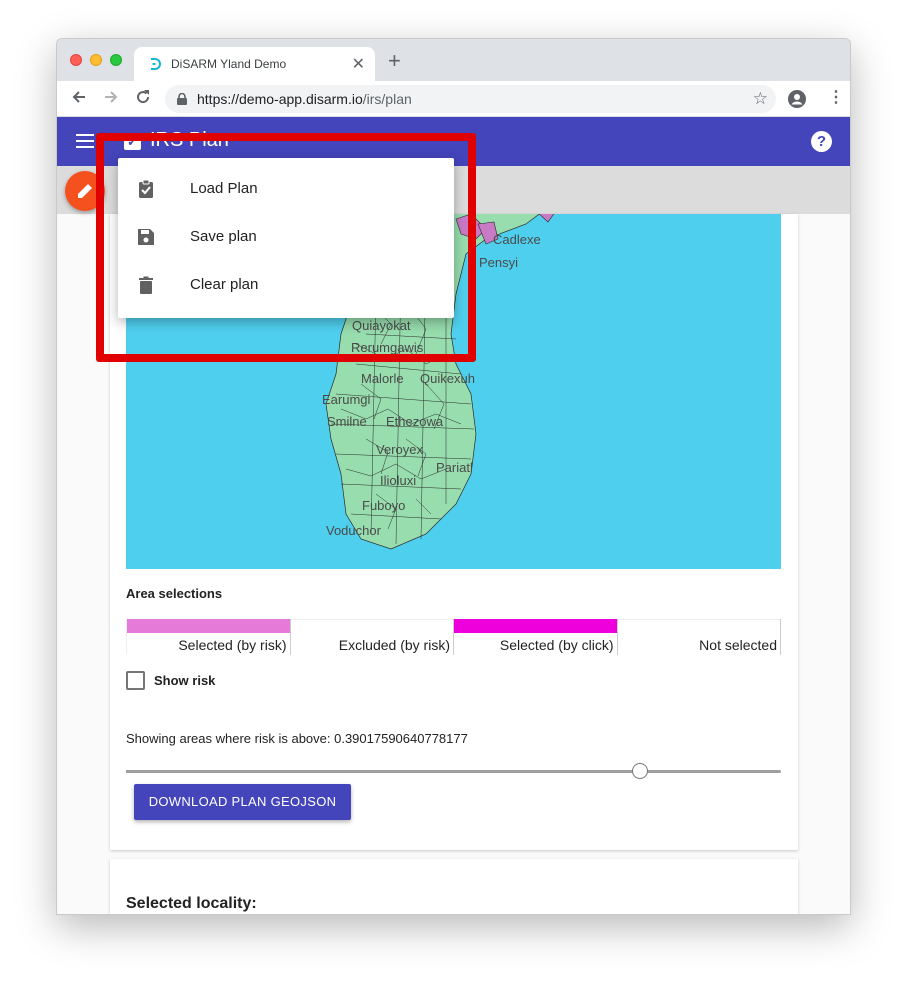  What do you see at coordinates (346, 399) in the screenshot?
I see `map-label: Earumgi` at bounding box center [346, 399].